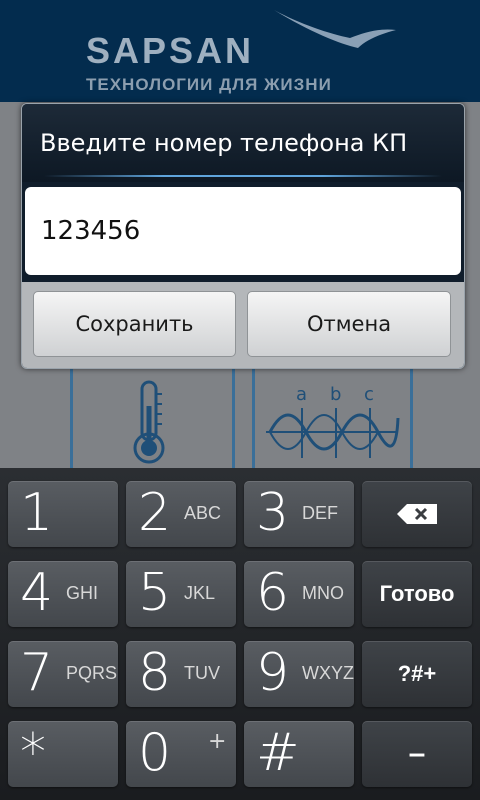  What do you see at coordinates (243, 231) in the screenshot?
I see `phone-number-input` at bounding box center [243, 231].